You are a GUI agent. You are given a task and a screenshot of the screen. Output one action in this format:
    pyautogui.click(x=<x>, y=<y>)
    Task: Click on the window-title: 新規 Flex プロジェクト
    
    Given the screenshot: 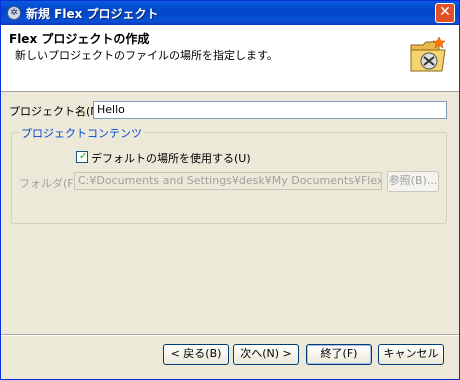 What is the action you would take?
    pyautogui.click(x=92, y=14)
    